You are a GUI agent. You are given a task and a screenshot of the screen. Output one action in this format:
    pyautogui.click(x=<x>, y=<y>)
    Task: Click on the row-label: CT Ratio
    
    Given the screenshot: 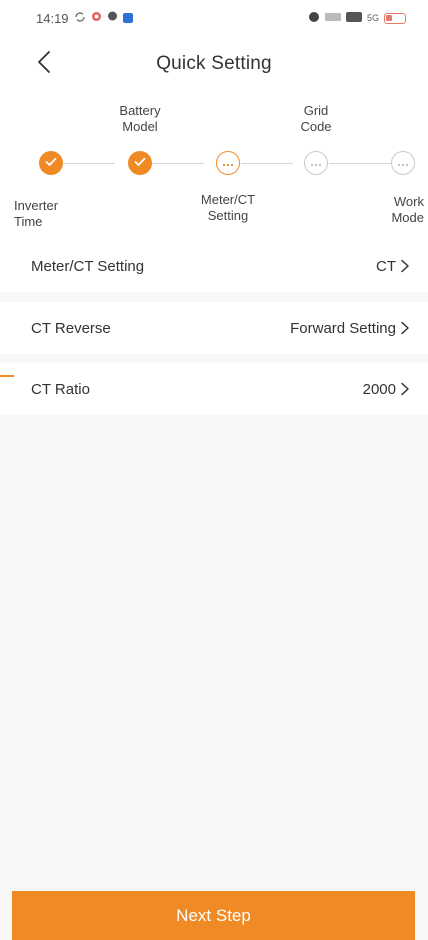 What is the action you would take?
    pyautogui.click(x=60, y=389)
    